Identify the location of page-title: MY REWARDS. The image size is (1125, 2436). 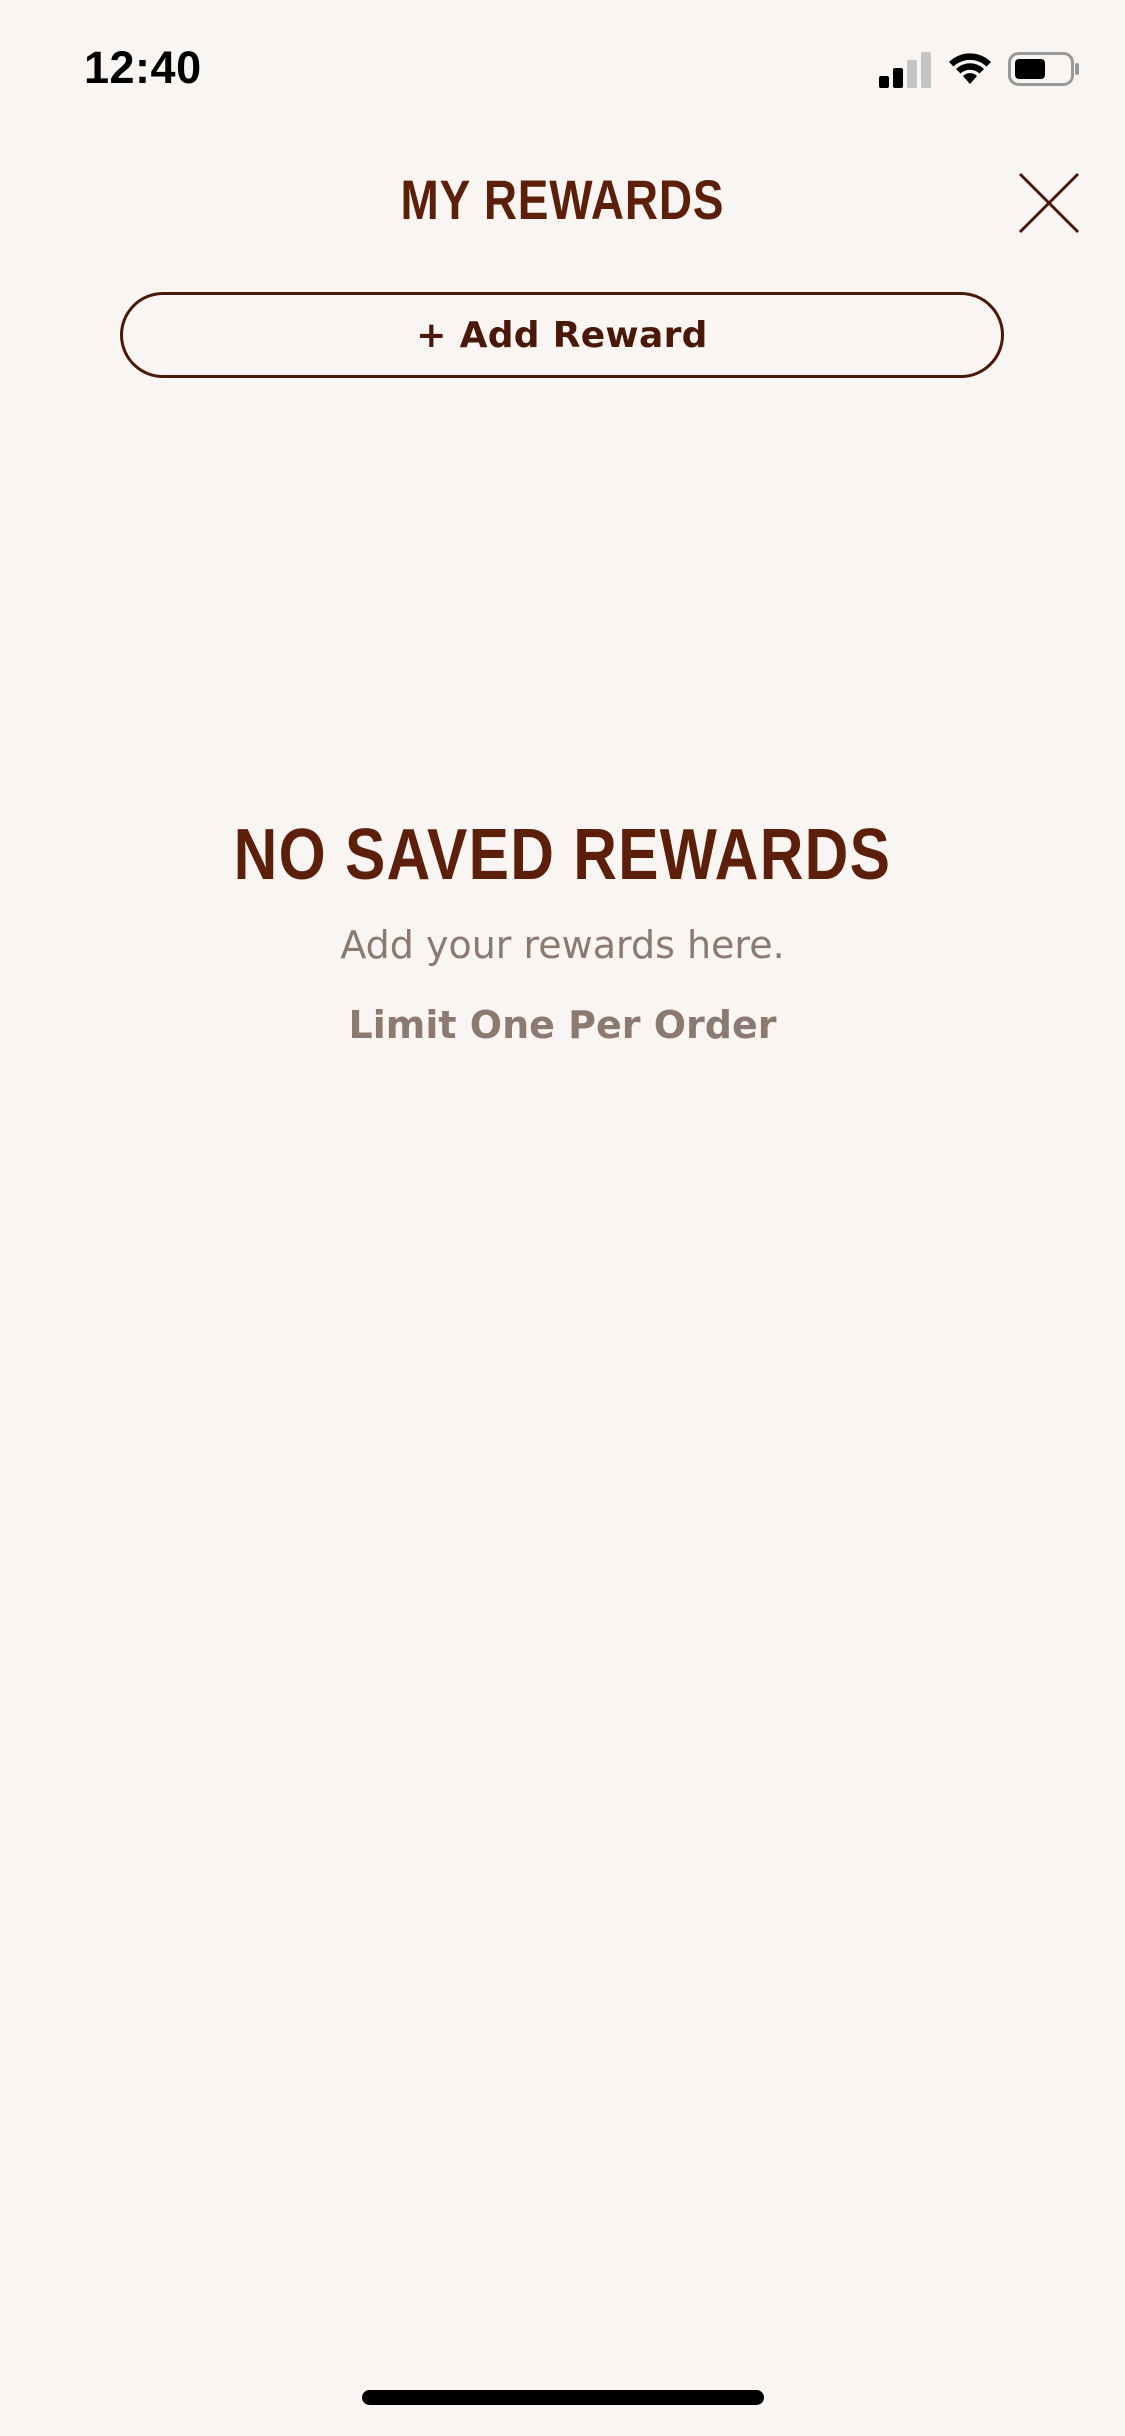
(562, 199).